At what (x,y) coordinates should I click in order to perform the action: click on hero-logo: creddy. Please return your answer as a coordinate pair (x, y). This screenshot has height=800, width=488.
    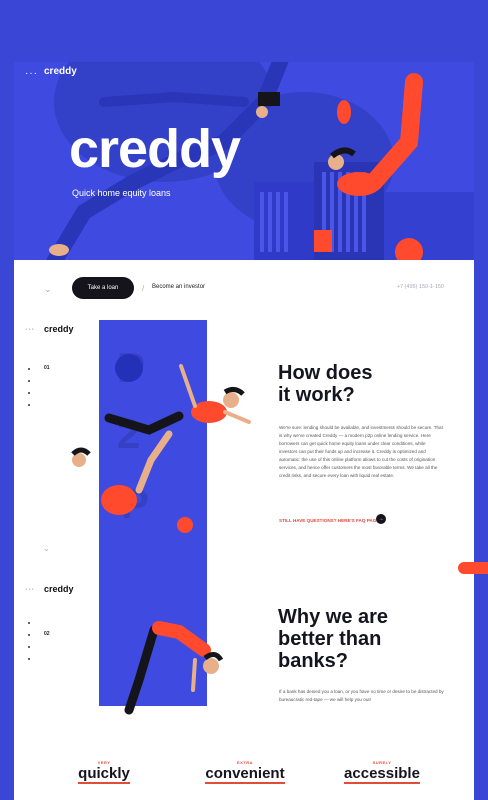
    Looking at the image, I should click on (155, 149).